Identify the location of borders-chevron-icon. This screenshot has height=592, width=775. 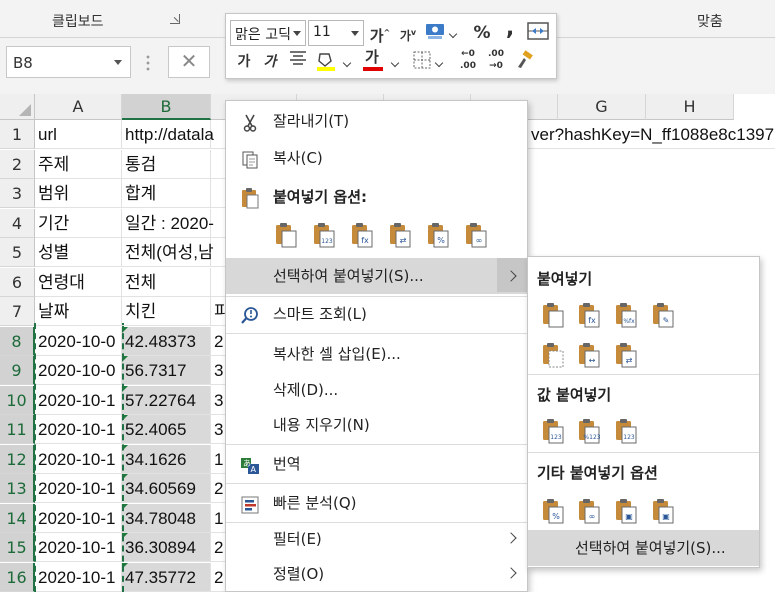
(440, 62).